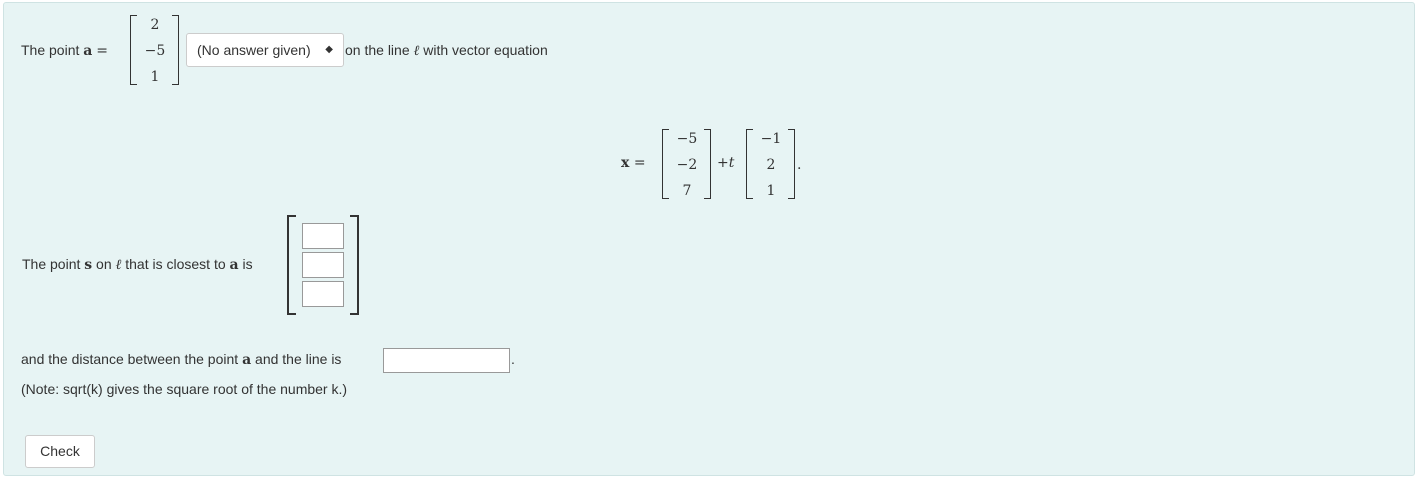 The height and width of the screenshot is (479, 1417). What do you see at coordinates (60, 451) in the screenshot?
I see `check-button: Check` at bounding box center [60, 451].